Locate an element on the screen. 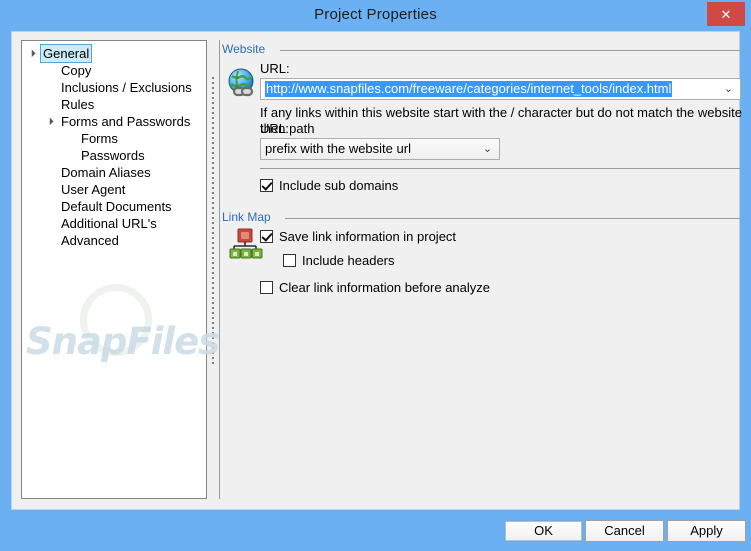 The height and width of the screenshot is (551, 751). tree-item-forms: Forms is located at coordinates (114, 138).